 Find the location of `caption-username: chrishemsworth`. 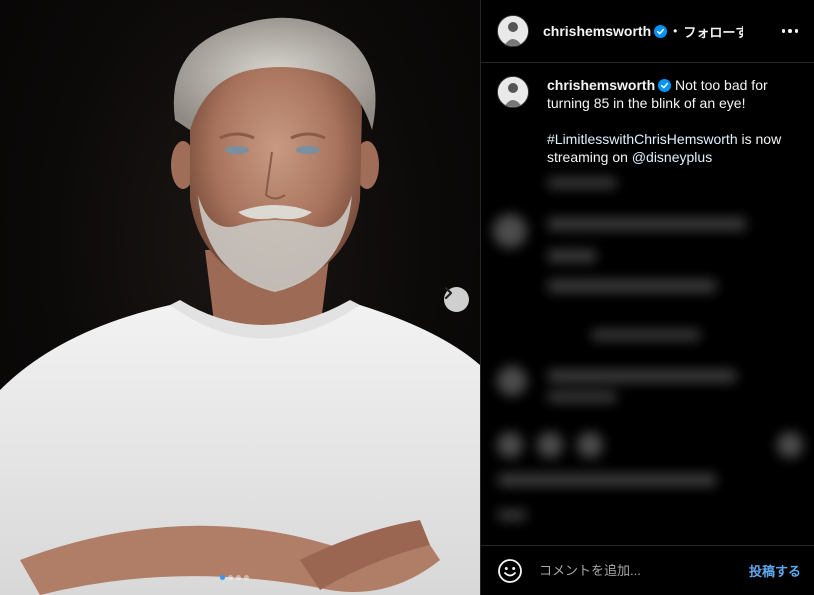

caption-username: chrishemsworth is located at coordinates (601, 85).